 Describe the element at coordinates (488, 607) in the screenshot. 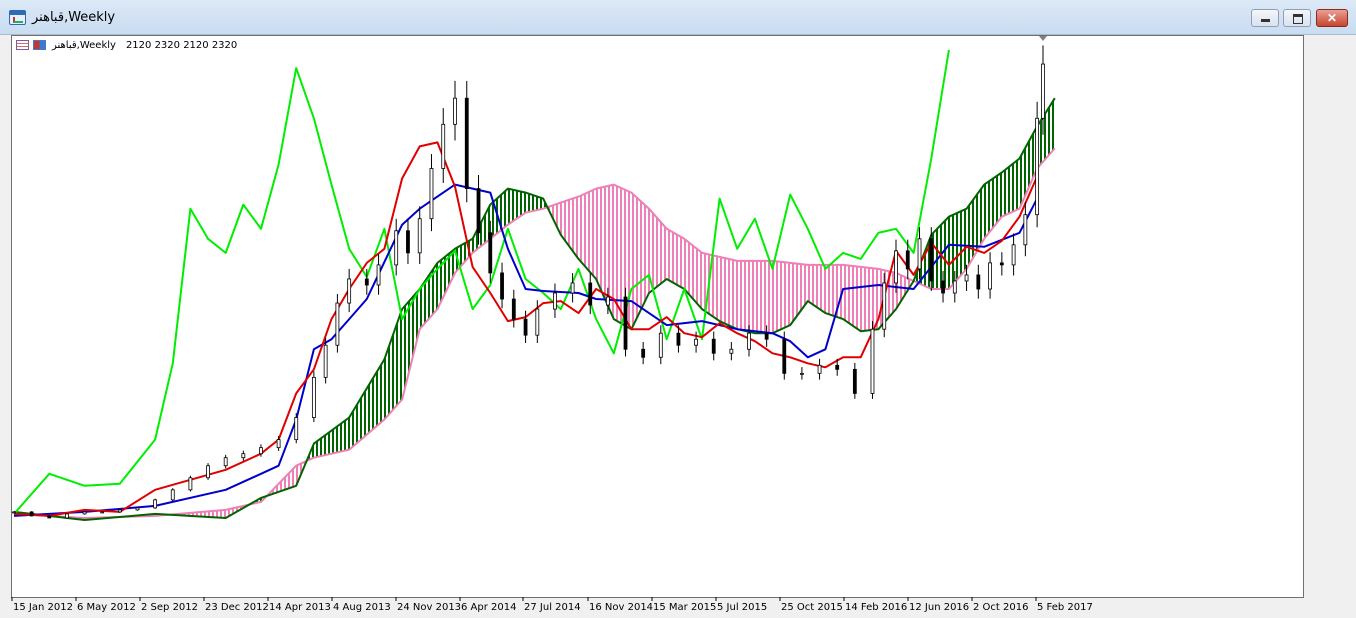

I see `x-tick-label: 6 Apr 2014` at that location.